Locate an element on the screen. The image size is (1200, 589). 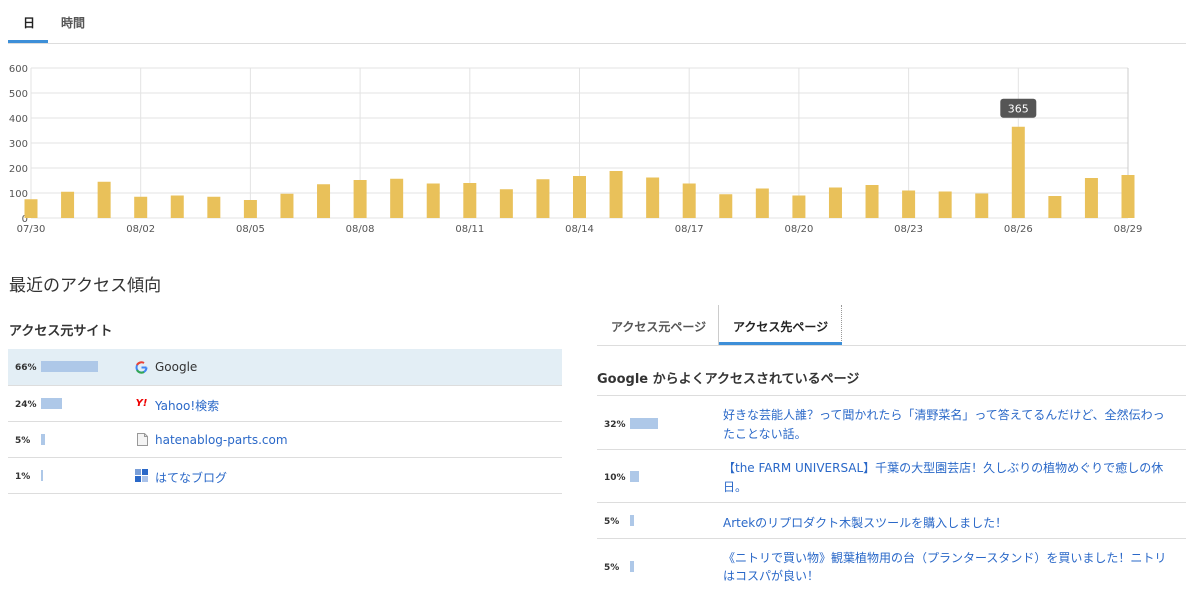
referrer-label-hatena-blog: はてなブログ is located at coordinates (191, 477).